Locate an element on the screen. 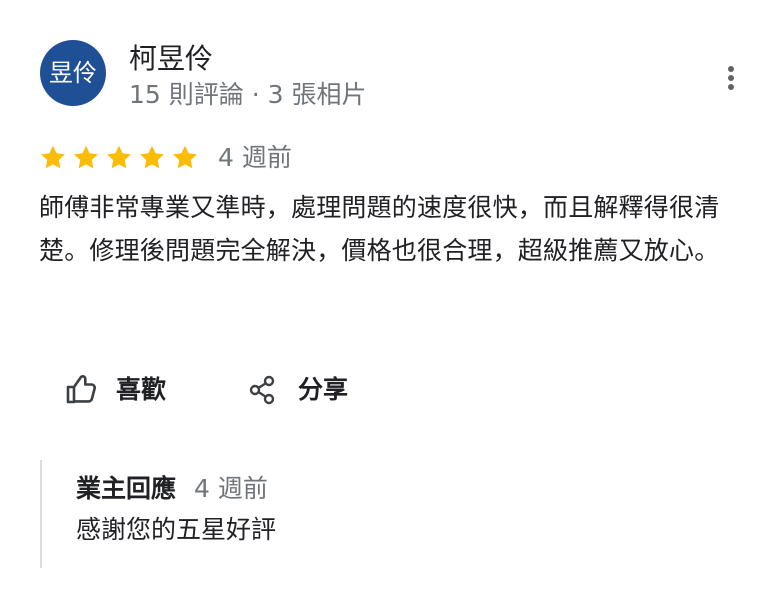 This screenshot has width=784, height=606. owner-reply-time: 4 週前 is located at coordinates (231, 488).